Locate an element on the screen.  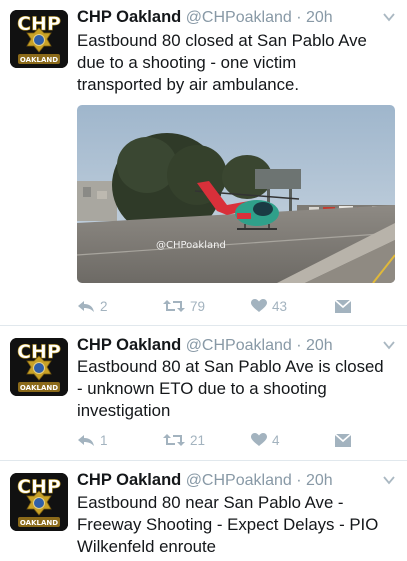
like-button: 43 is located at coordinates (269, 306).